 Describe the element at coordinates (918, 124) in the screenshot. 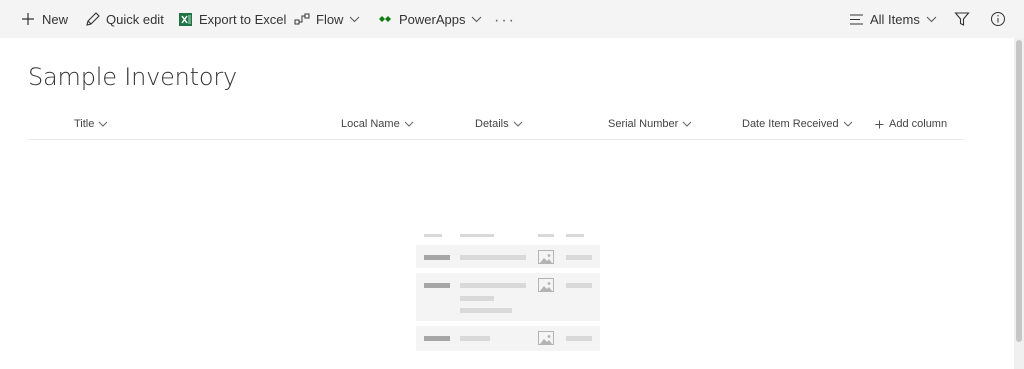

I see `add-column-label: Add column` at that location.